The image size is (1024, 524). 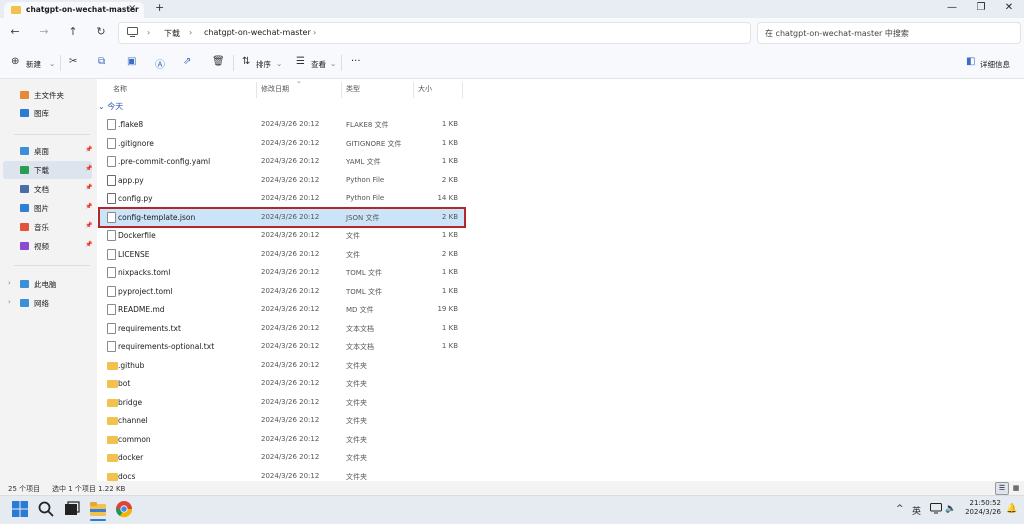 I want to click on task-view-icon, so click(x=72, y=509).